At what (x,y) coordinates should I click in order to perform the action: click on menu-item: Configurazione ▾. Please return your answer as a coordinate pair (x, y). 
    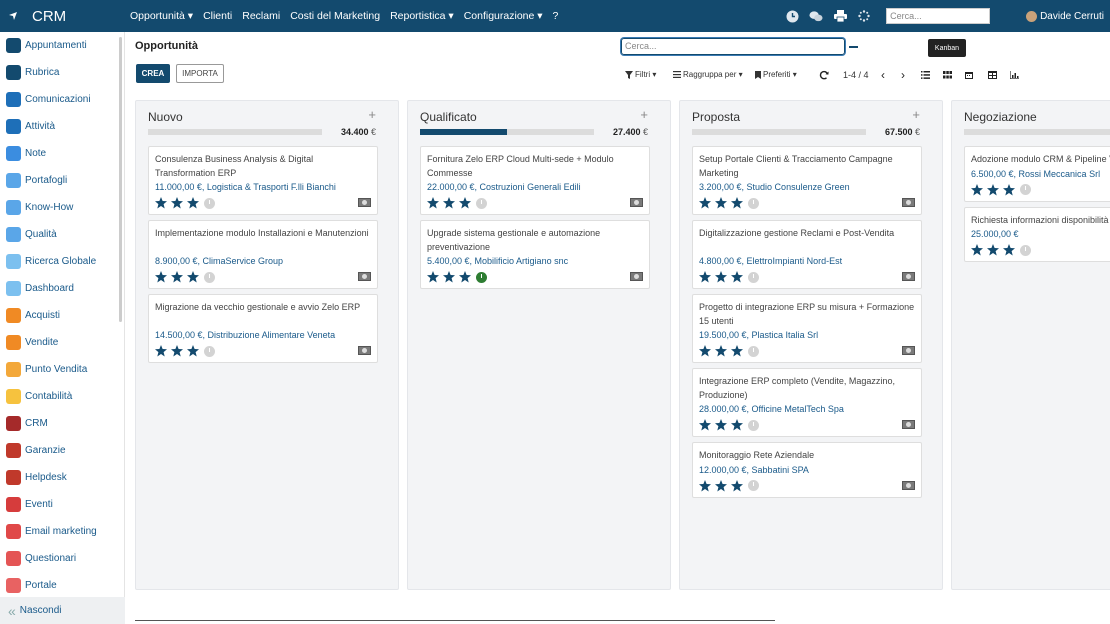
    Looking at the image, I should click on (503, 16).